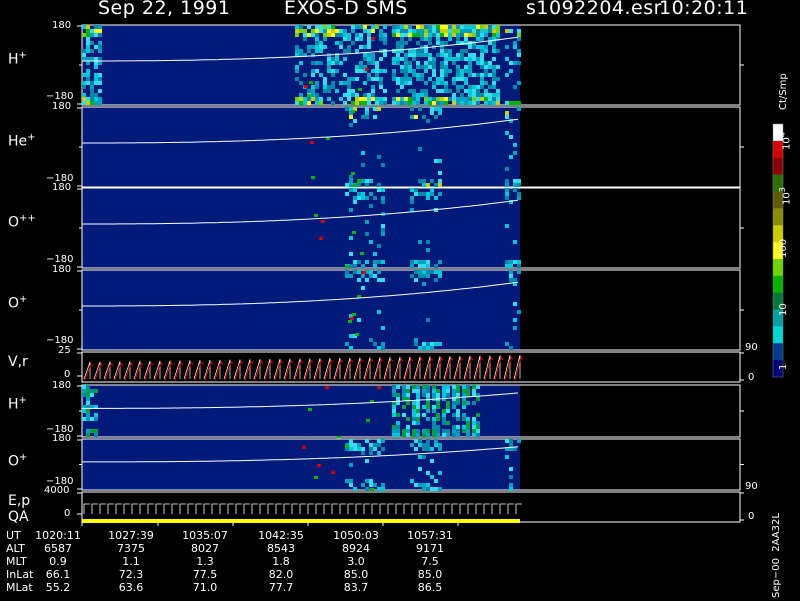  I want to click on panel-label-ep: E,p, so click(19, 501).